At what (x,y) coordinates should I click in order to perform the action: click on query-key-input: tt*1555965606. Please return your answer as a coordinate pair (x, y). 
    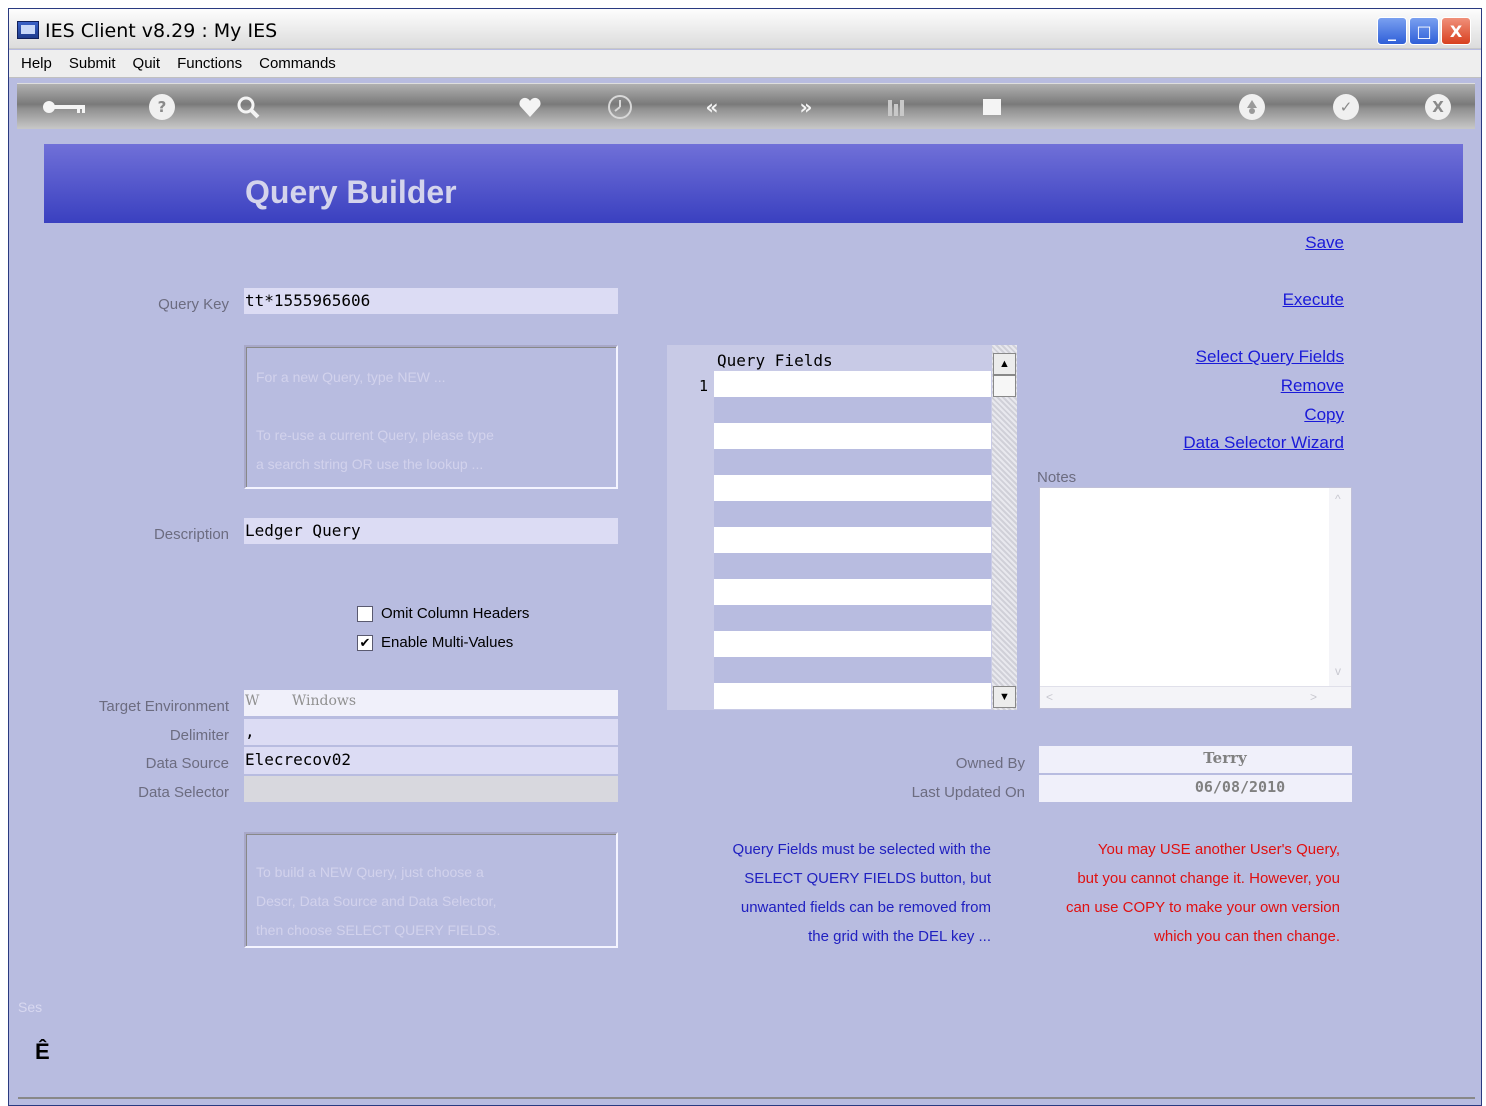
    Looking at the image, I should click on (431, 301).